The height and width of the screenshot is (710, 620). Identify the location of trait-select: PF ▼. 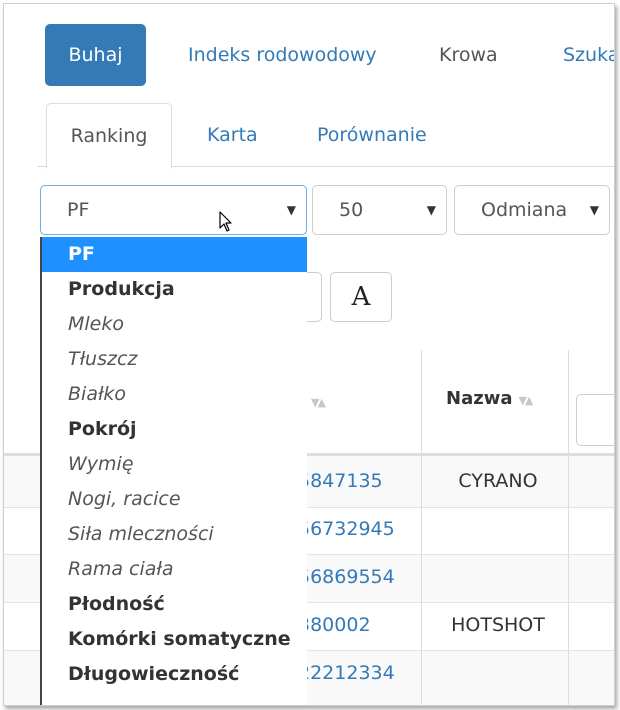
(173, 210).